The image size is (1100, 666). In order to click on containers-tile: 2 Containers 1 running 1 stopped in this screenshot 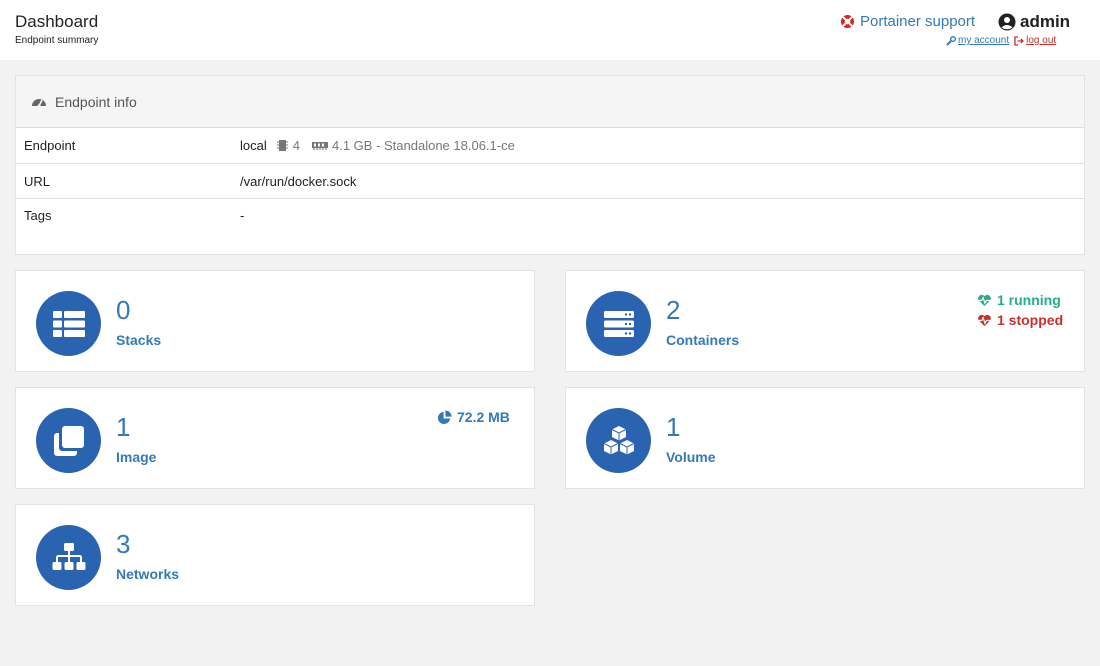, I will do `click(825, 321)`.